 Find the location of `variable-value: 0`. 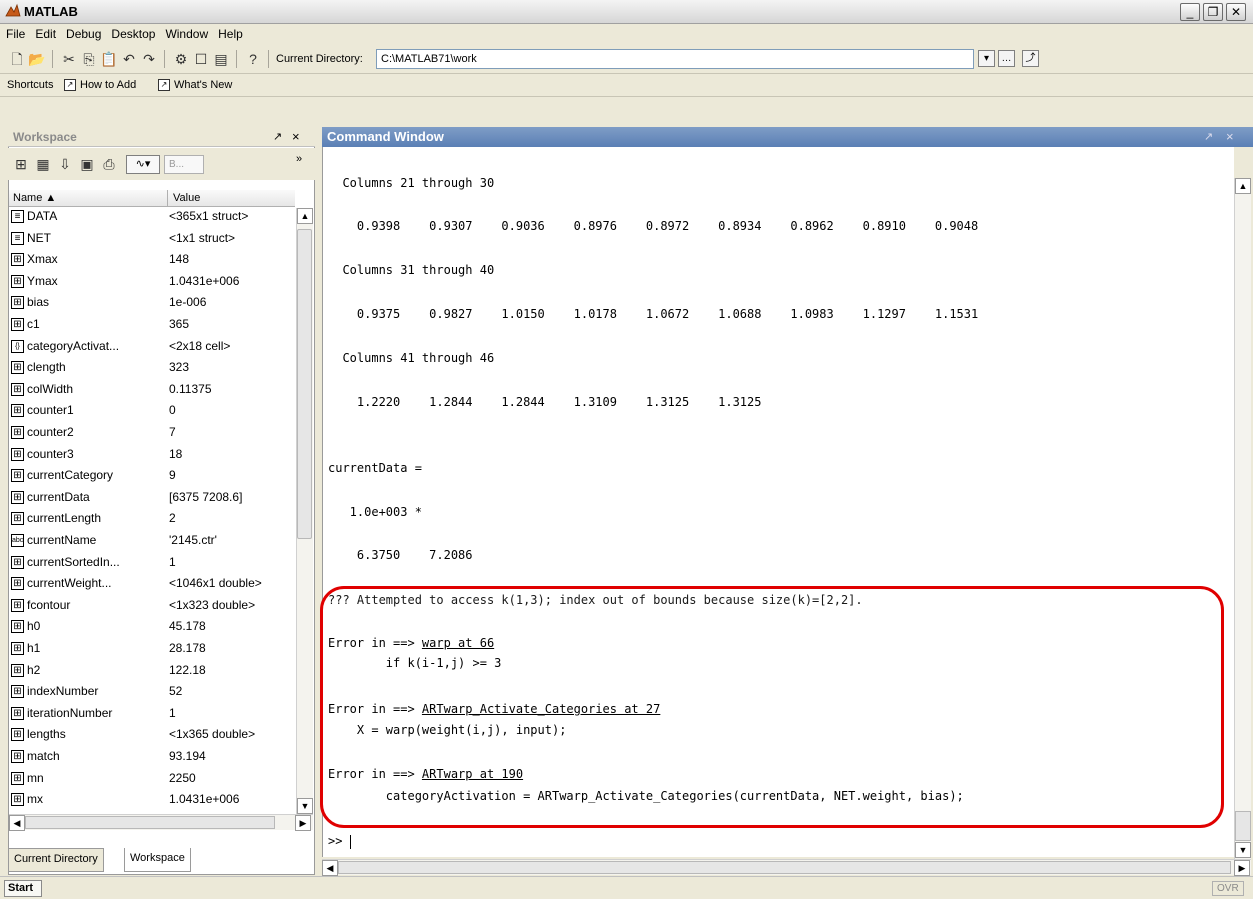

variable-value: 0 is located at coordinates (172, 410).